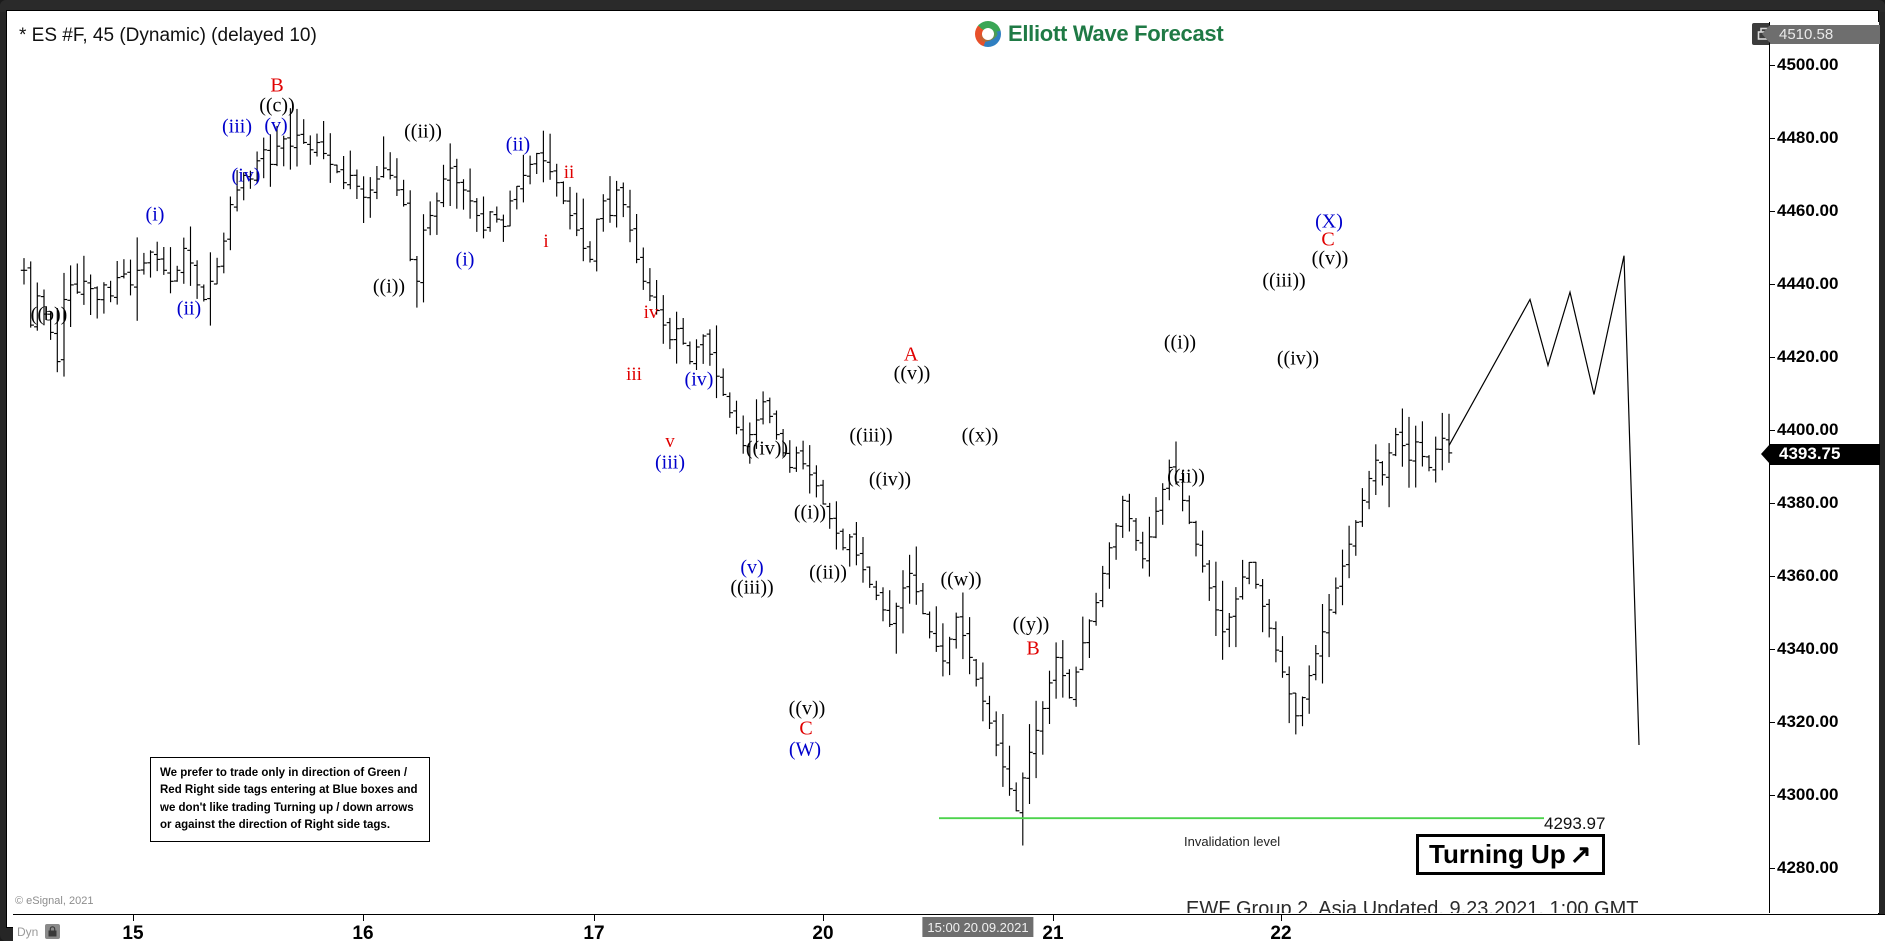  I want to click on wave-label: A, so click(911, 354).